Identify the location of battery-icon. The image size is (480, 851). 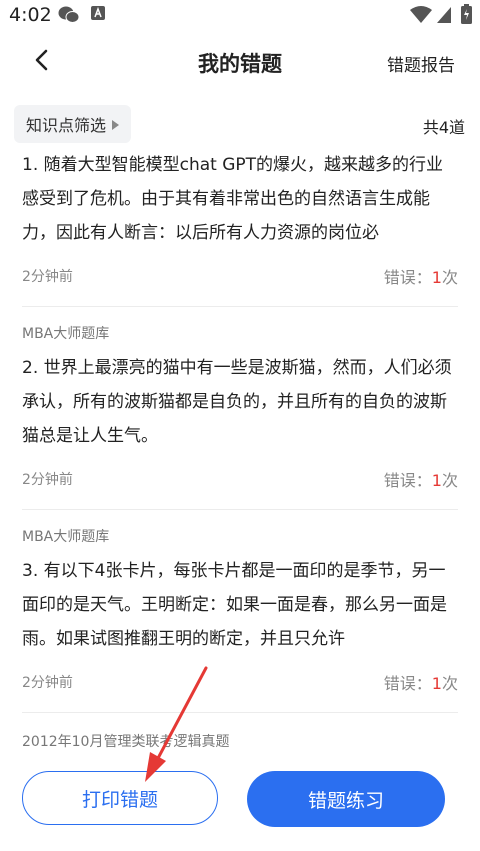
(466, 16).